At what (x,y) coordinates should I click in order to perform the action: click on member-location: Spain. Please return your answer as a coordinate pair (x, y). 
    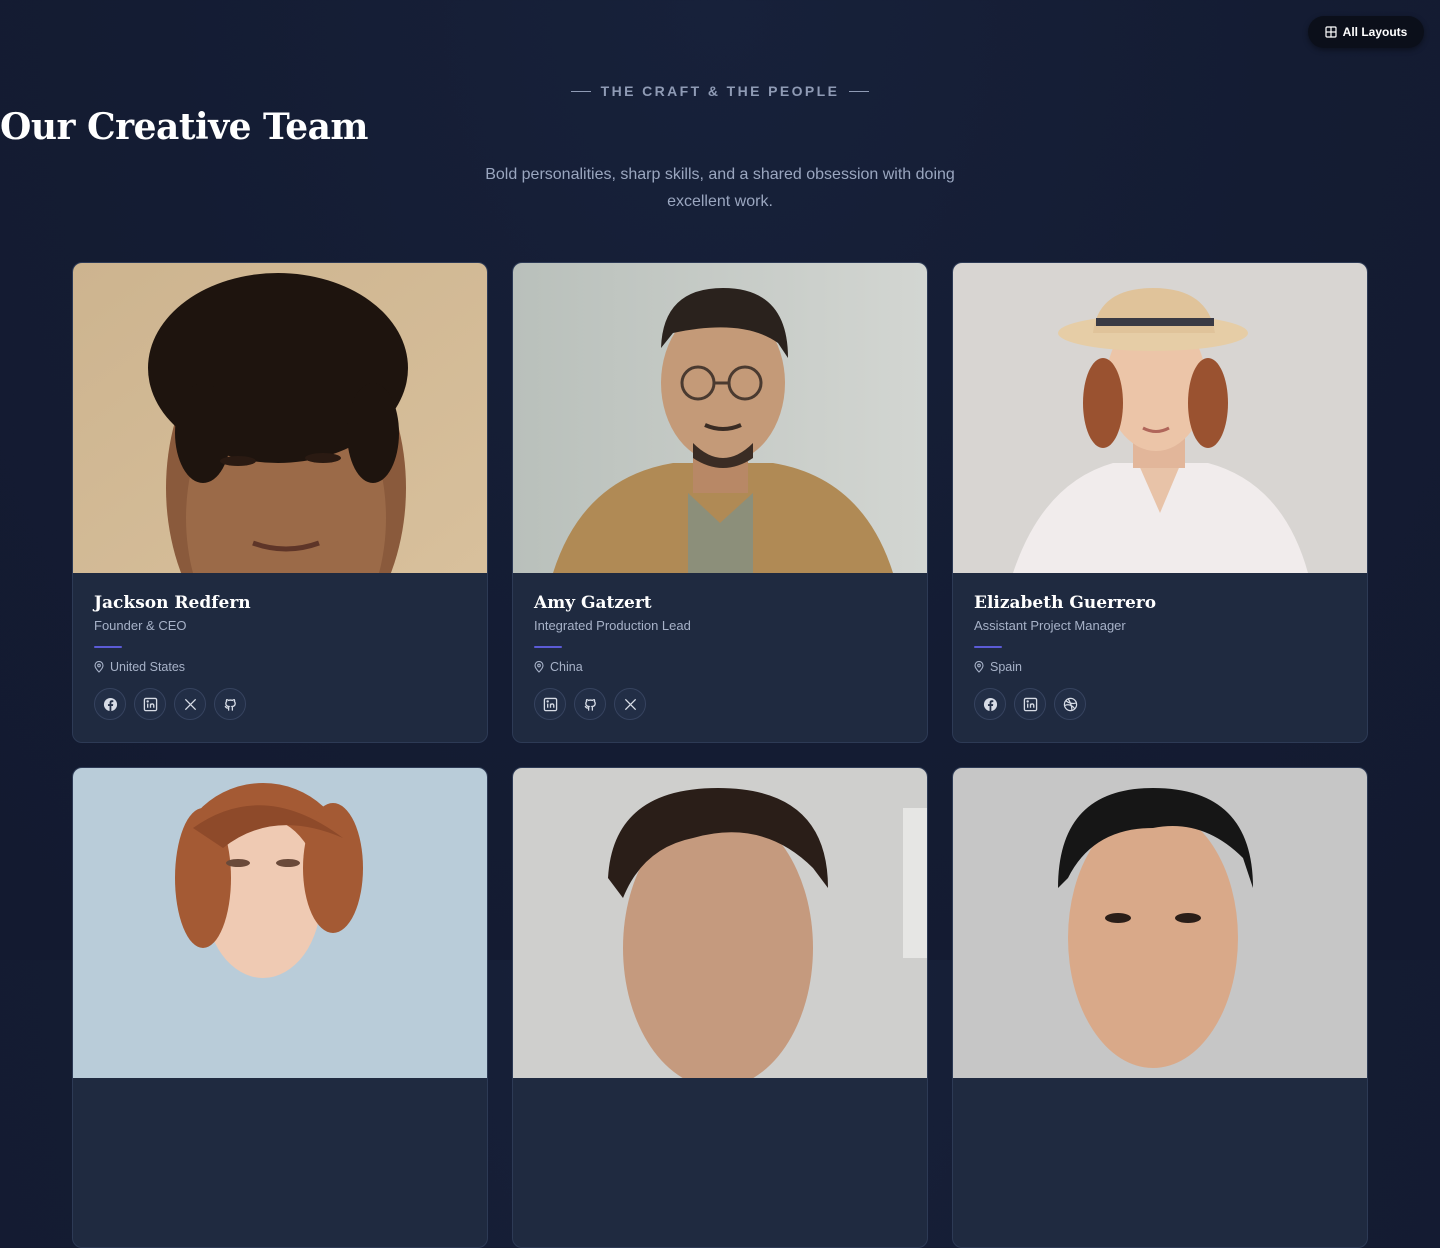
    Looking at the image, I should click on (1160, 667).